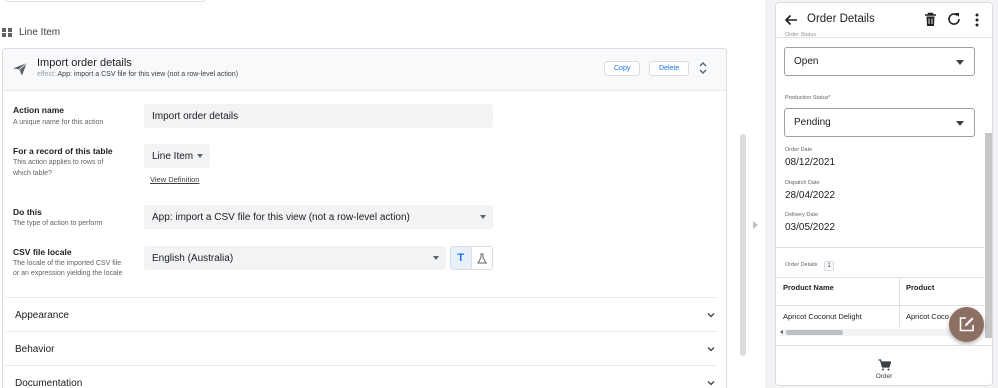 This screenshot has width=998, height=388. Describe the element at coordinates (810, 195) in the screenshot. I see `dispatch-date-value: 28/04/2022` at that location.